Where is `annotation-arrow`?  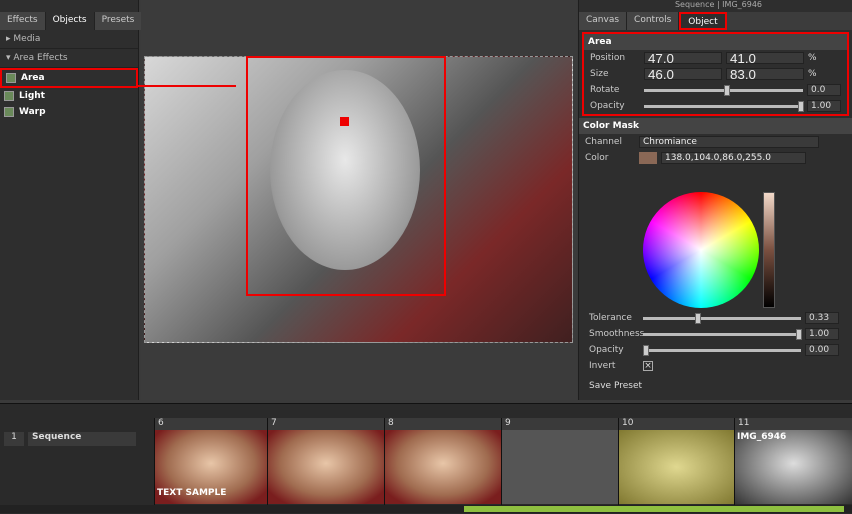
annotation-arrow is located at coordinates (186, 86).